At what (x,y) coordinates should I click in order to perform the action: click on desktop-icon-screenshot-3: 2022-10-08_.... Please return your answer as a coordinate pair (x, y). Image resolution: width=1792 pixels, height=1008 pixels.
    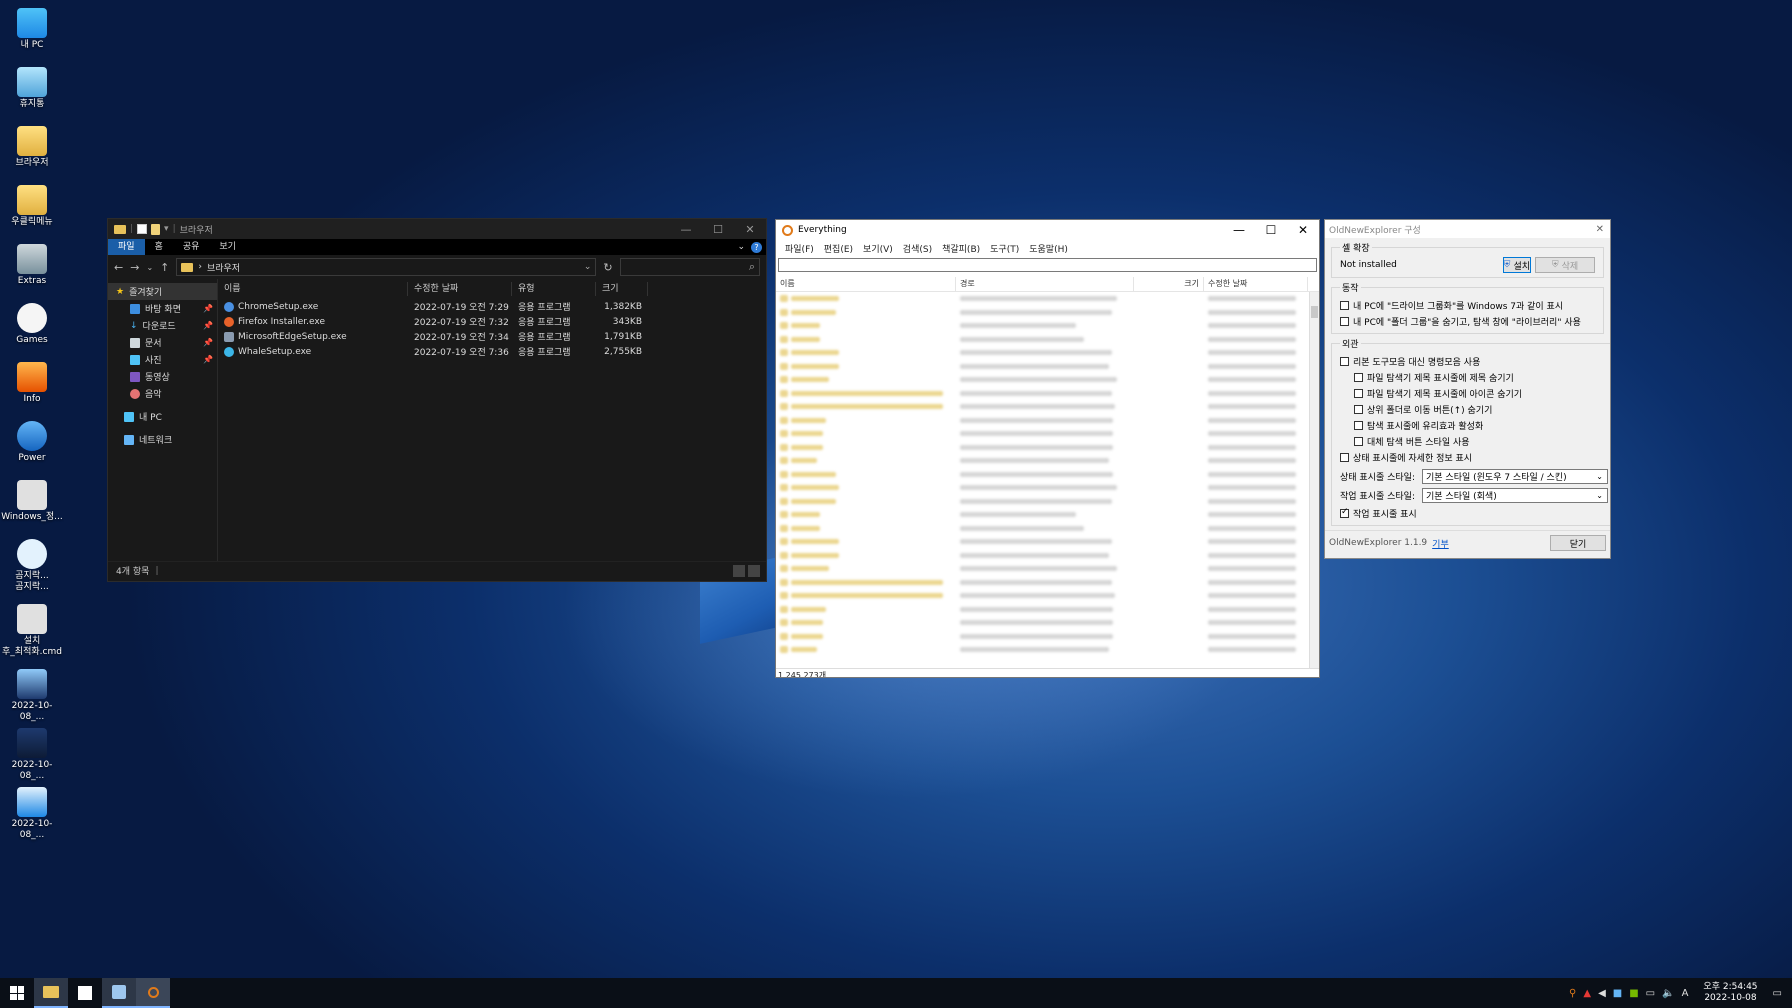
    Looking at the image, I should click on (32, 812).